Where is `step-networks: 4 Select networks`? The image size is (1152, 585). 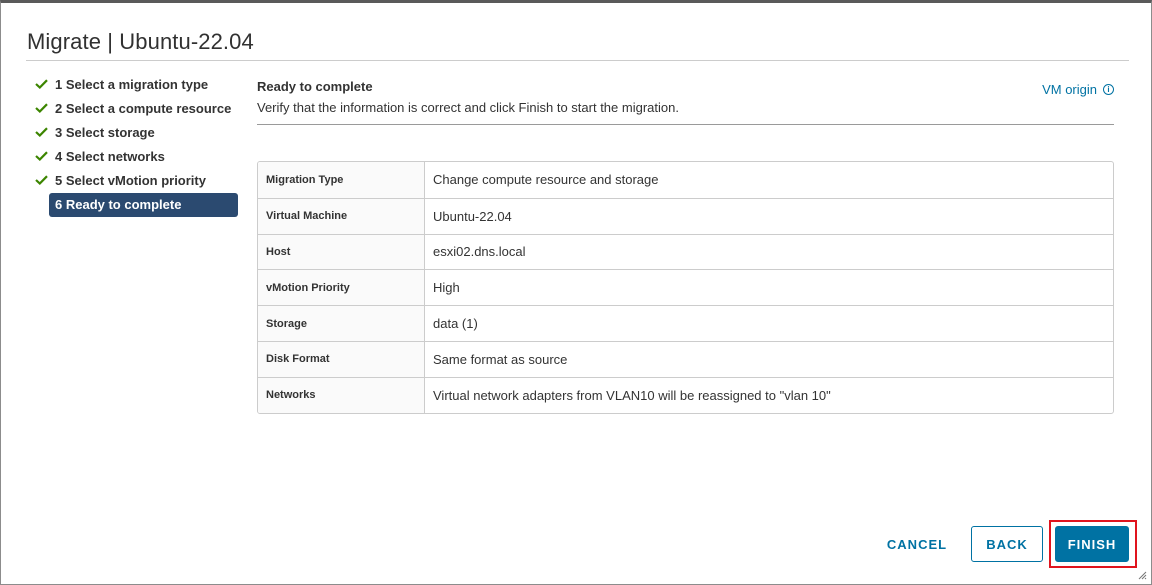 step-networks: 4 Select networks is located at coordinates (136, 157).